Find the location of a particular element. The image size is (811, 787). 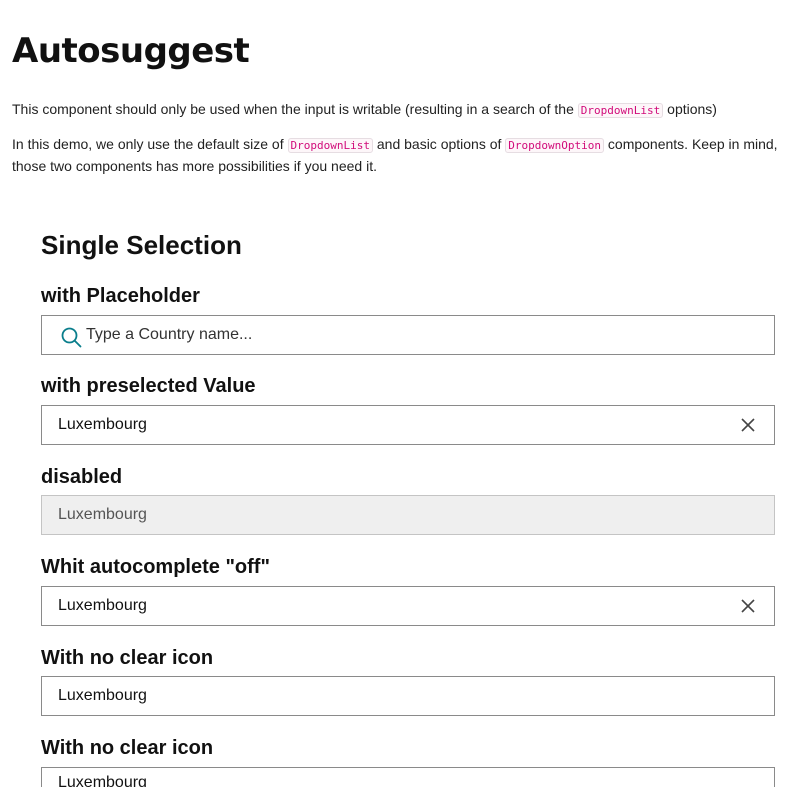

country-input-autocomplete-off is located at coordinates (388, 606).